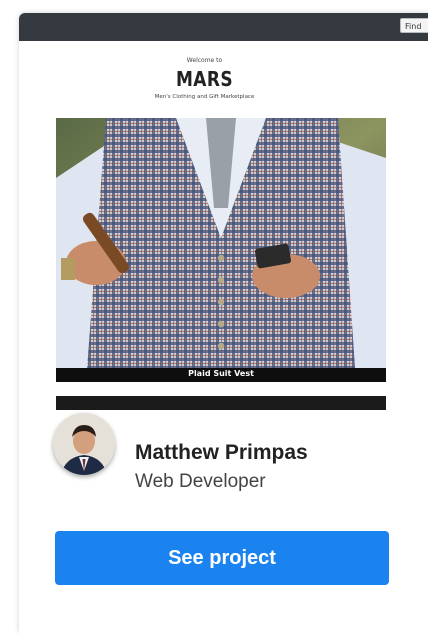  Describe the element at coordinates (221, 452) in the screenshot. I see `author-name: Matthew Primpas` at that location.